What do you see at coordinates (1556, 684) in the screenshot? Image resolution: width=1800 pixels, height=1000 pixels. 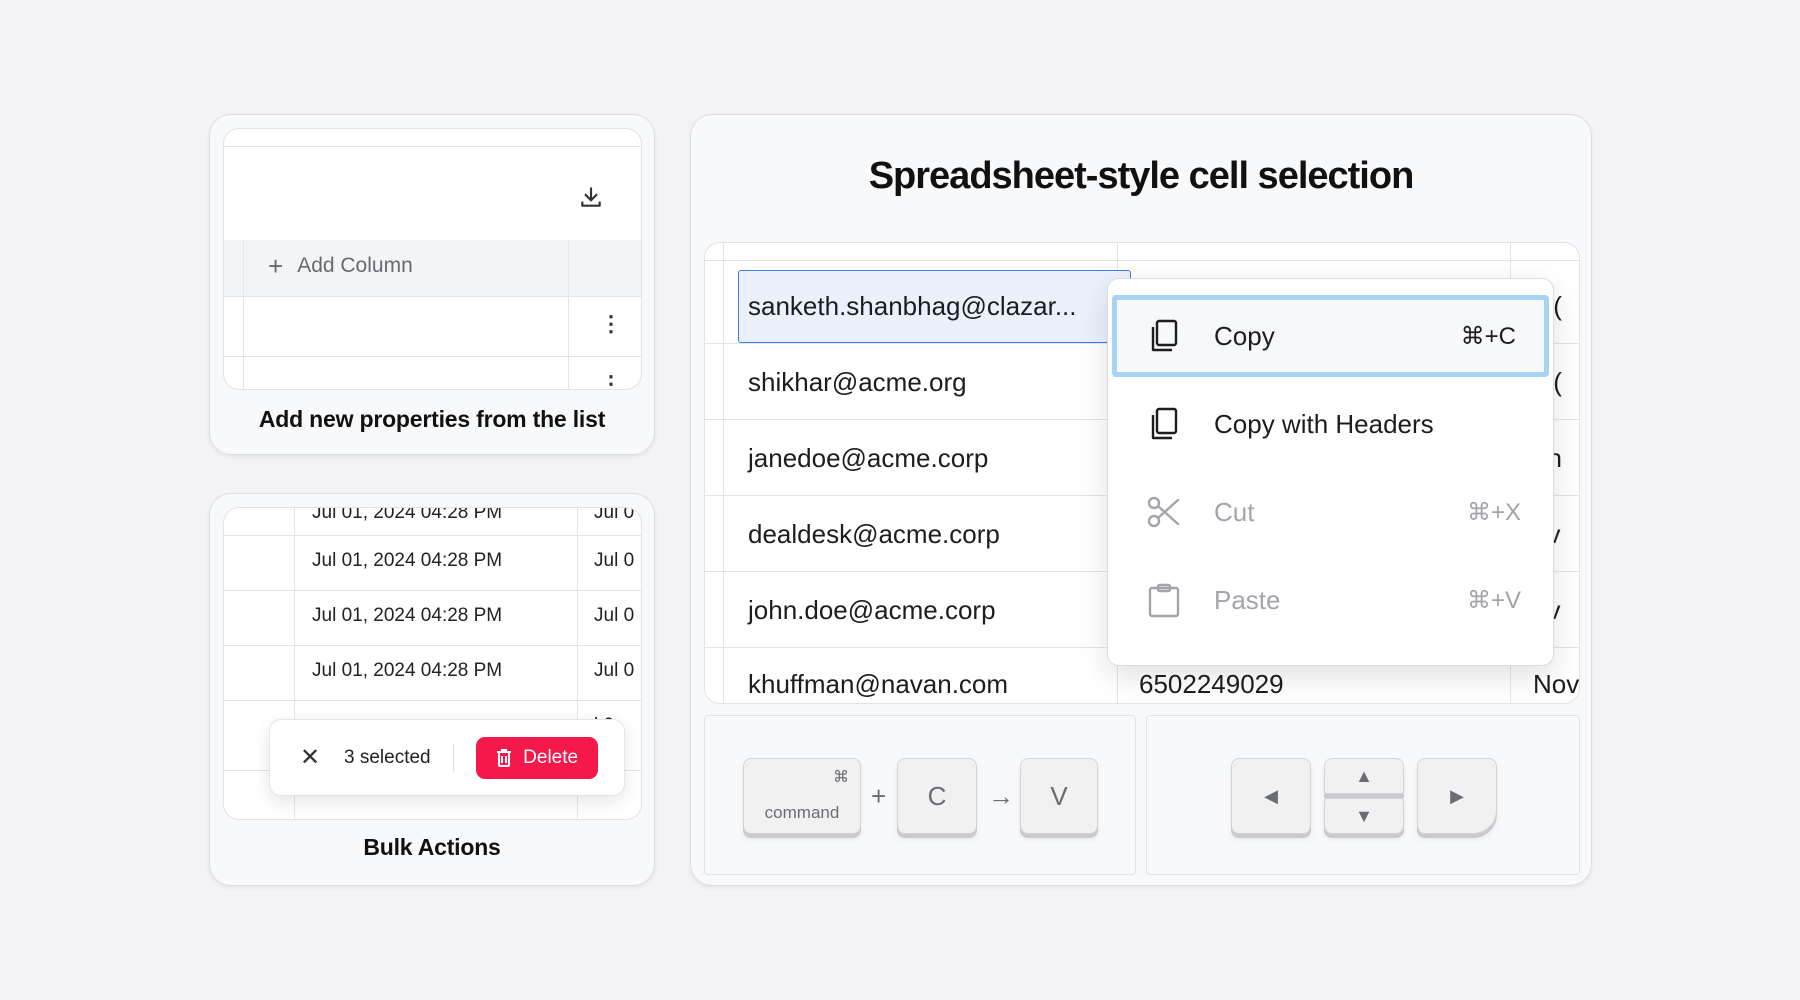 I see `table-cell: Nov` at bounding box center [1556, 684].